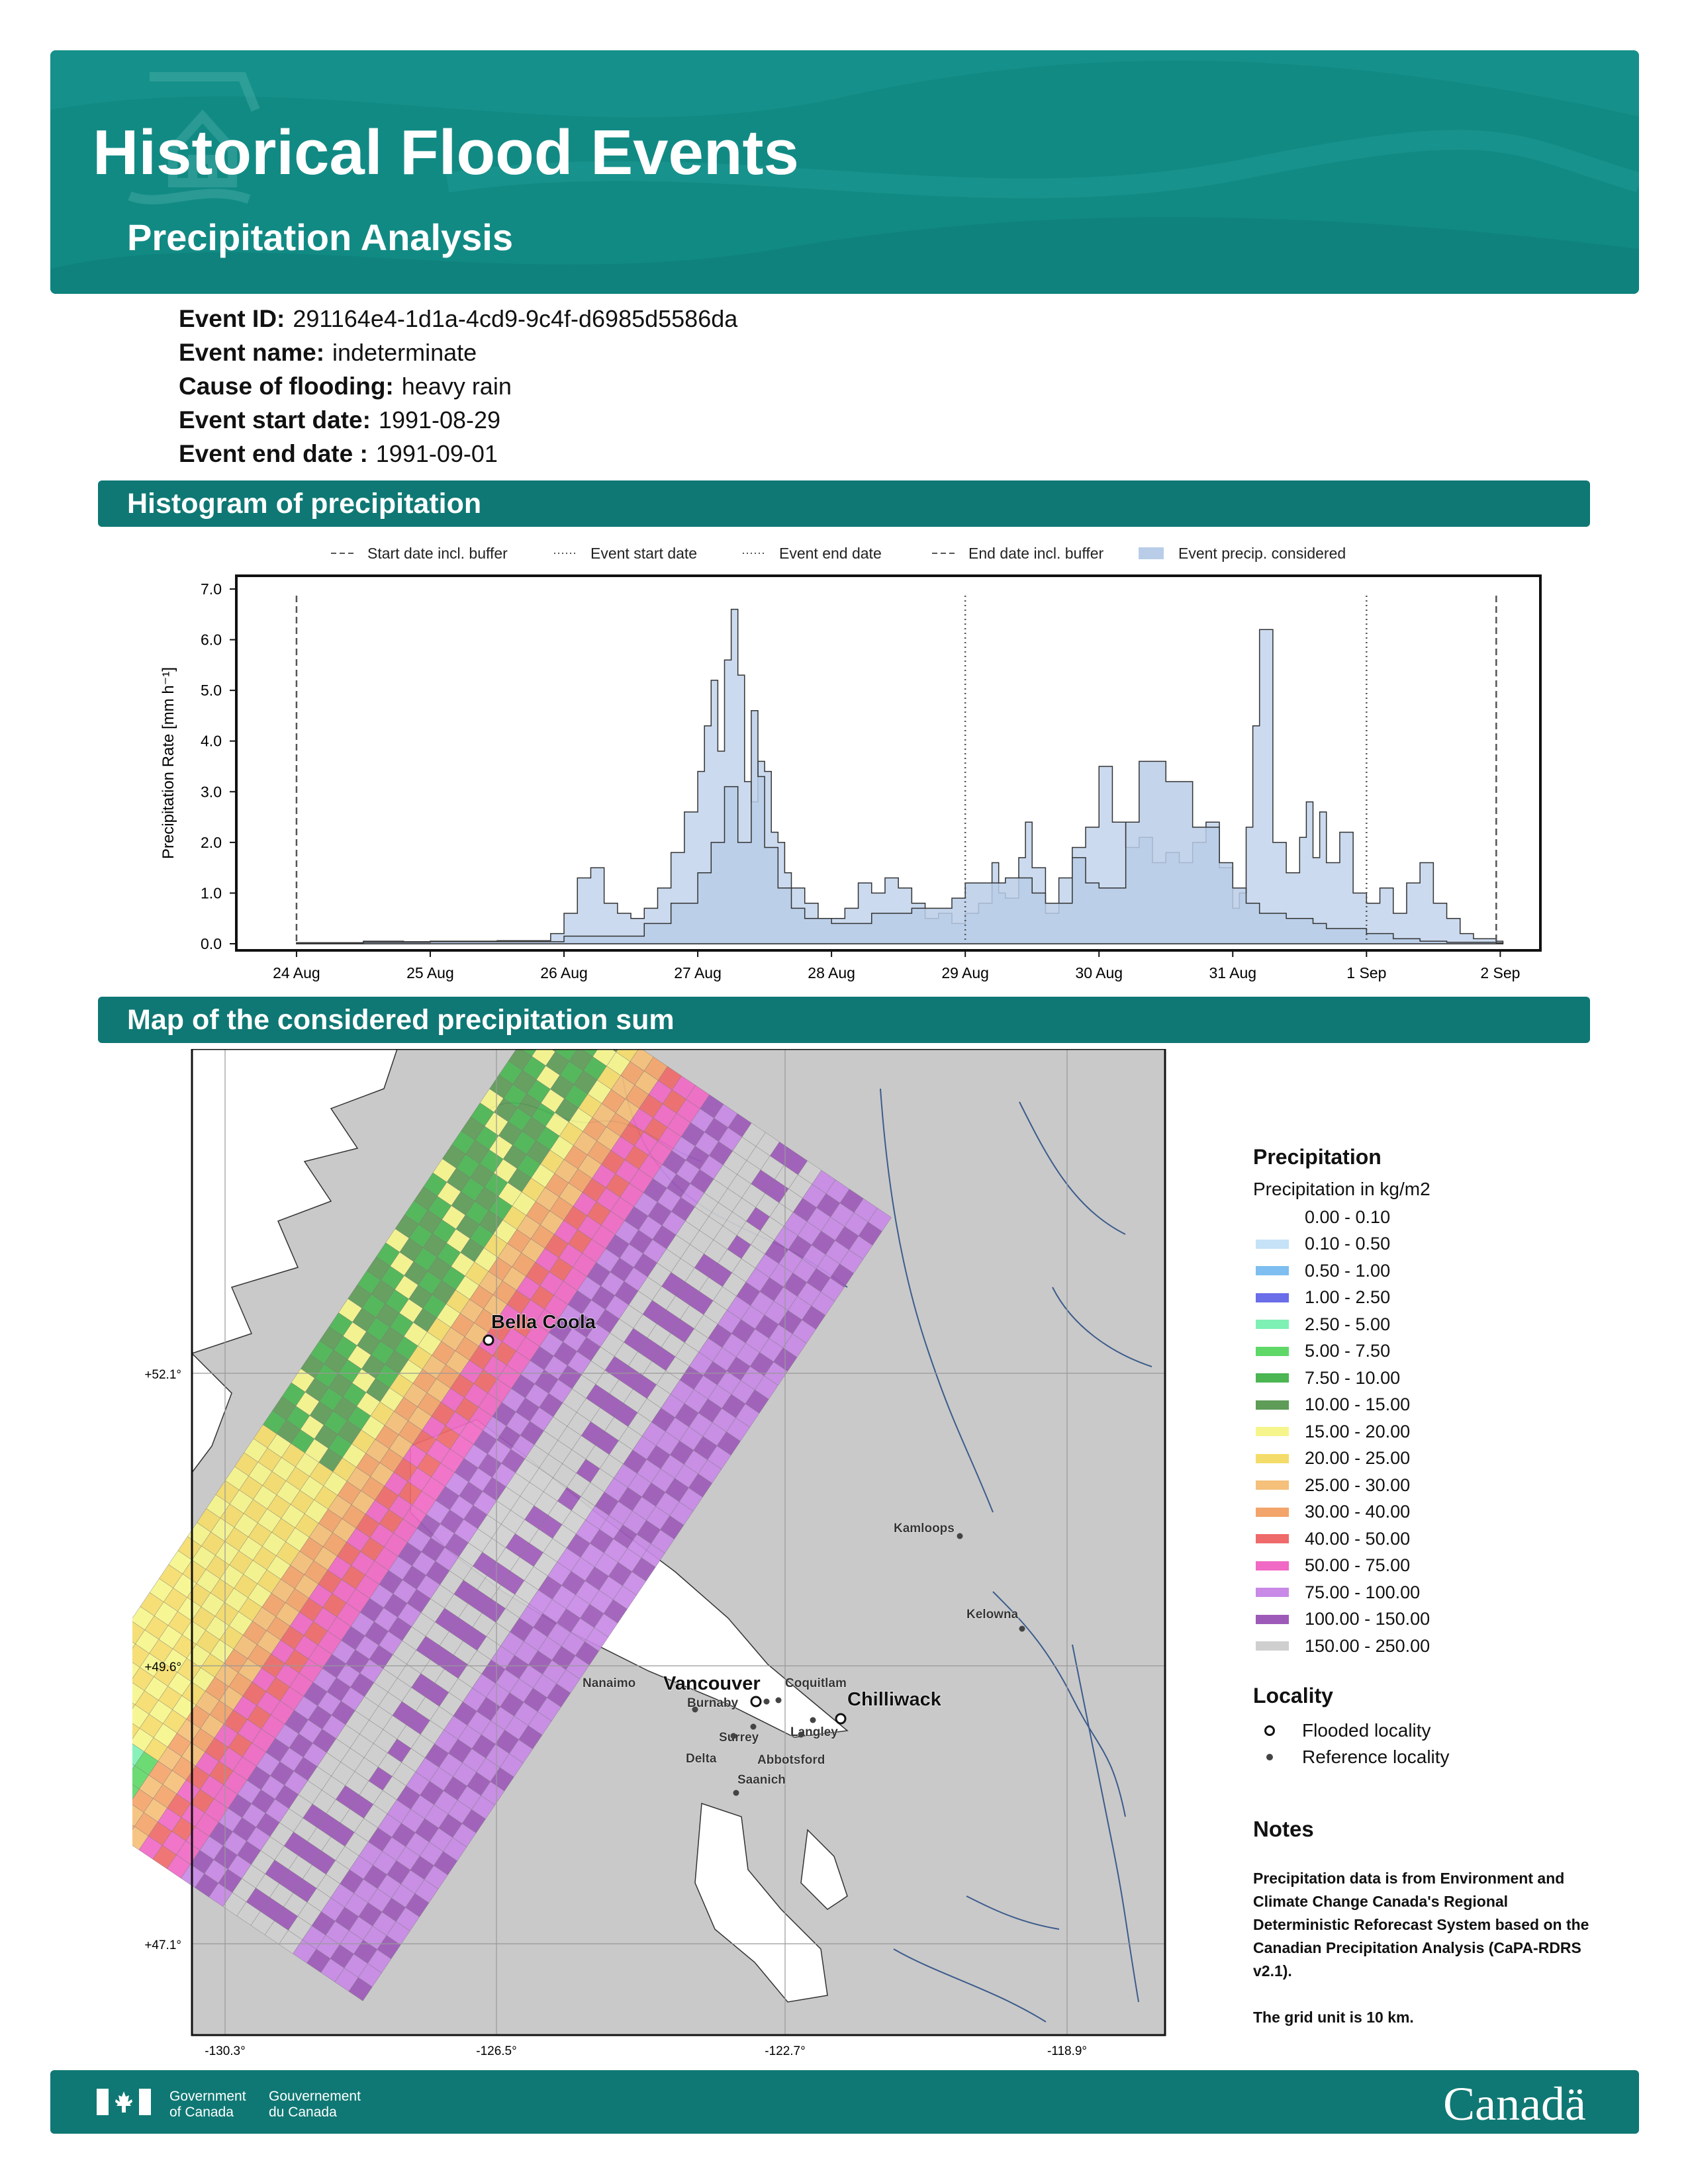 The image size is (1688, 2184). What do you see at coordinates (162, 1667) in the screenshot?
I see `latitude-label: +49.6°` at bounding box center [162, 1667].